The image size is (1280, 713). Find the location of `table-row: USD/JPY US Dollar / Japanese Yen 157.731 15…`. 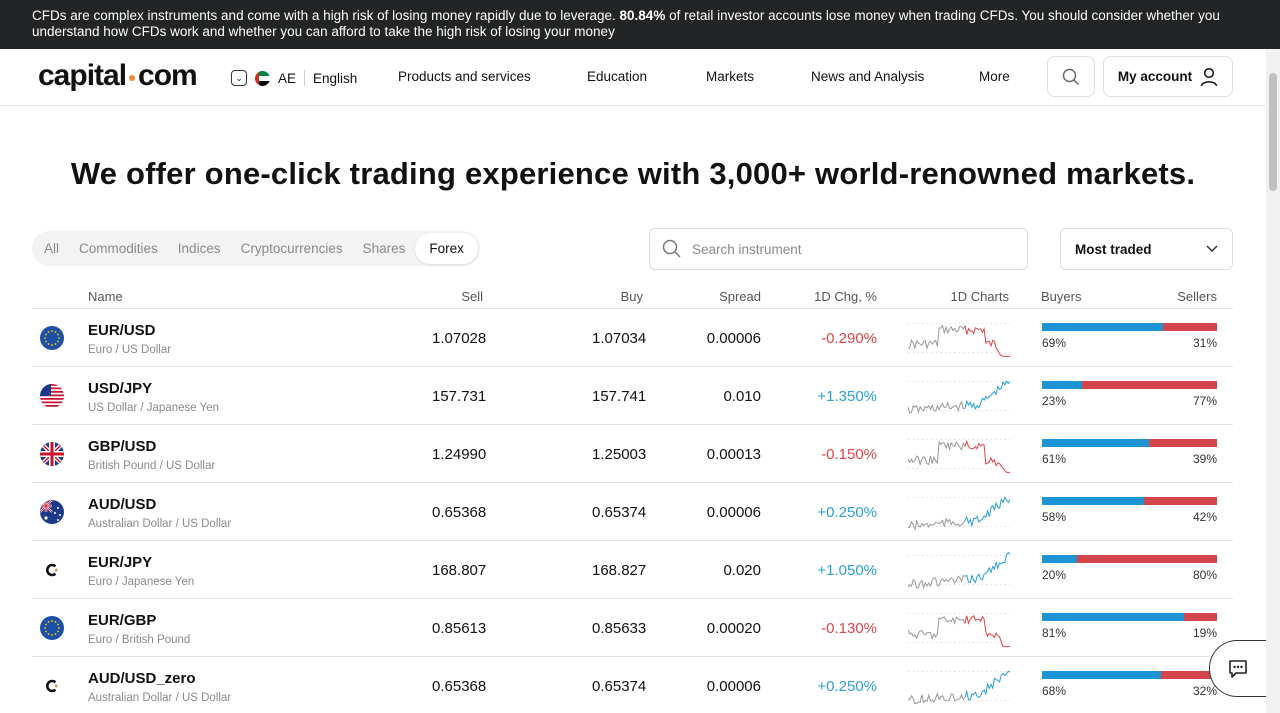

table-row: USD/JPY US Dollar / Japanese Yen 157.731 15… is located at coordinates (632, 396).